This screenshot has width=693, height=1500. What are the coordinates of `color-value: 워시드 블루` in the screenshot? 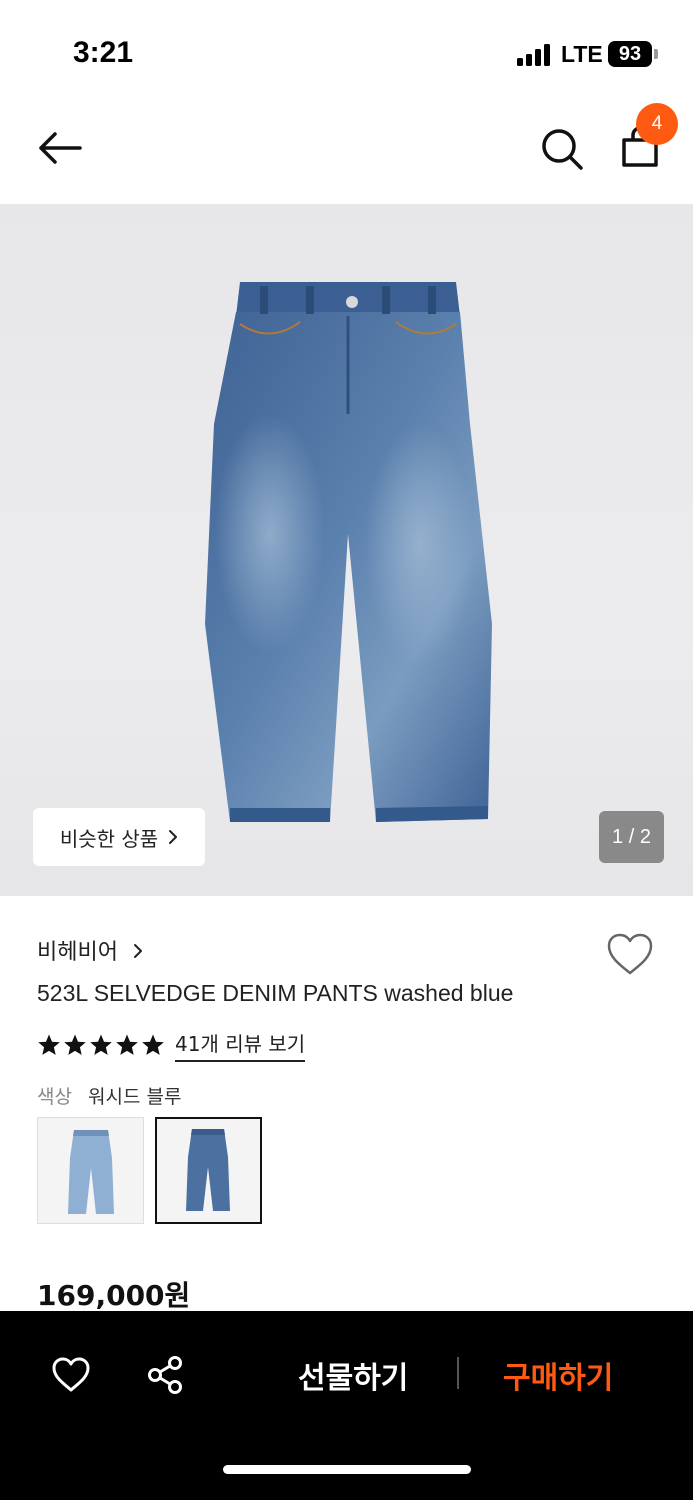 It's located at (135, 1097).